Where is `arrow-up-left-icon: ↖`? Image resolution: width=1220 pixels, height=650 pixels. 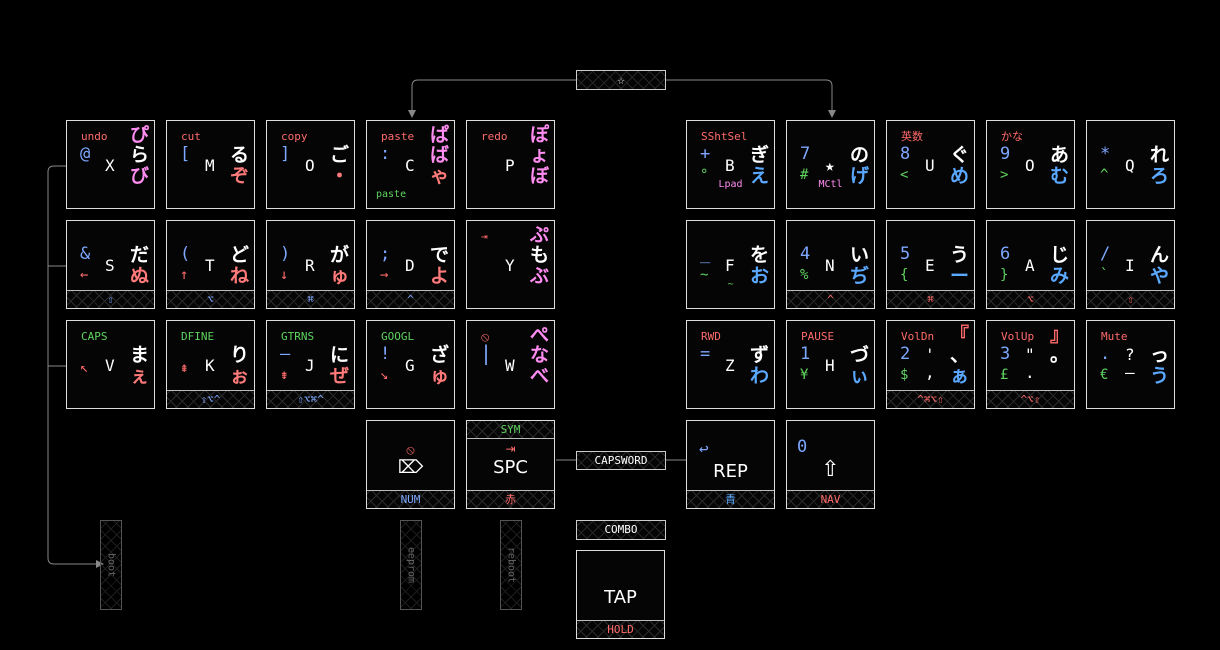
arrow-up-left-icon: ↖ is located at coordinates (84, 368).